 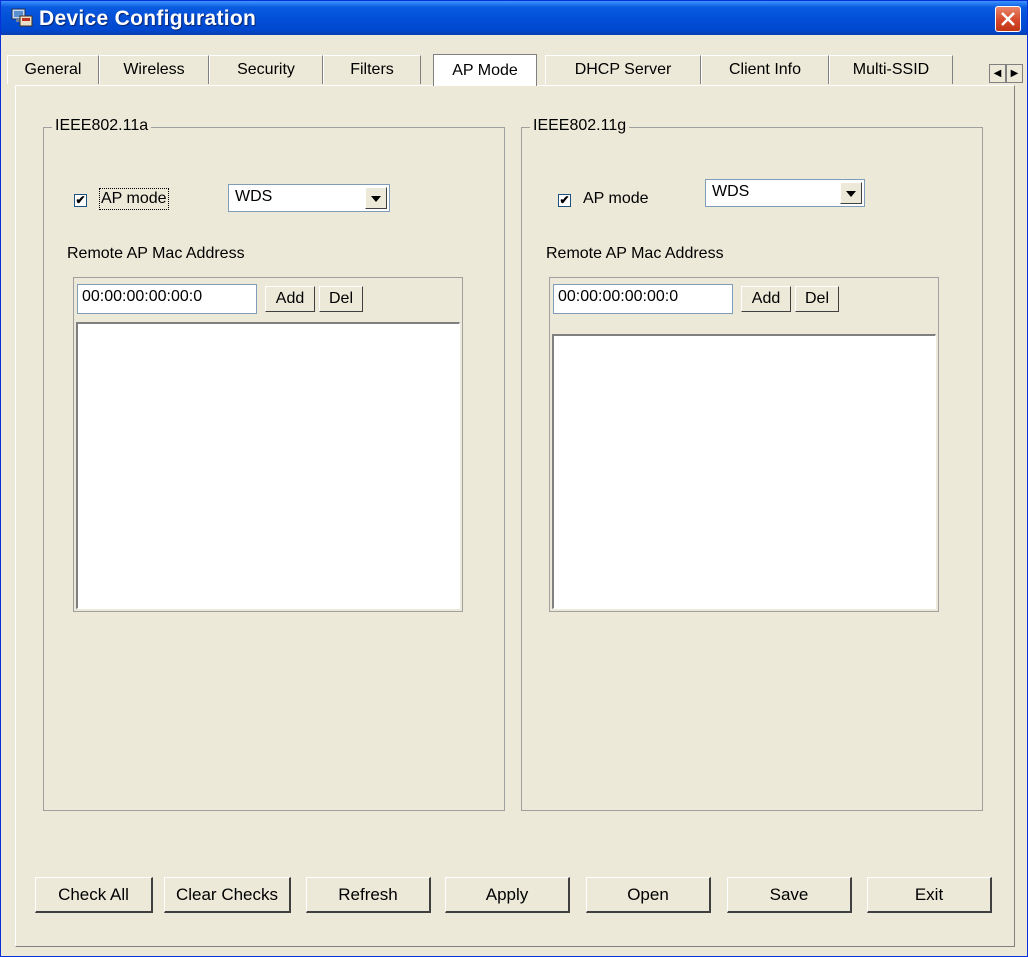 I want to click on title-bar: Device Configuration, so click(x=514, y=18).